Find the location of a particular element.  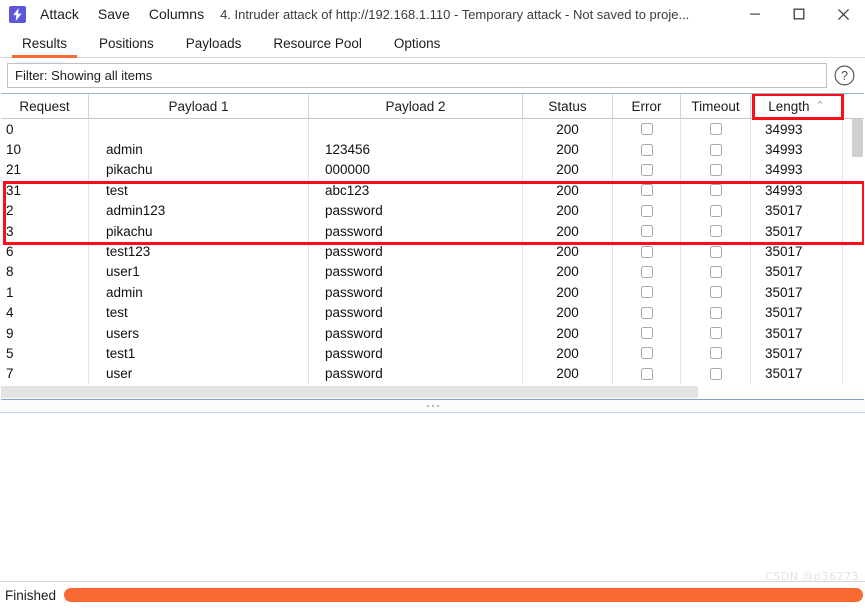

tab-results: Results is located at coordinates (44, 47).